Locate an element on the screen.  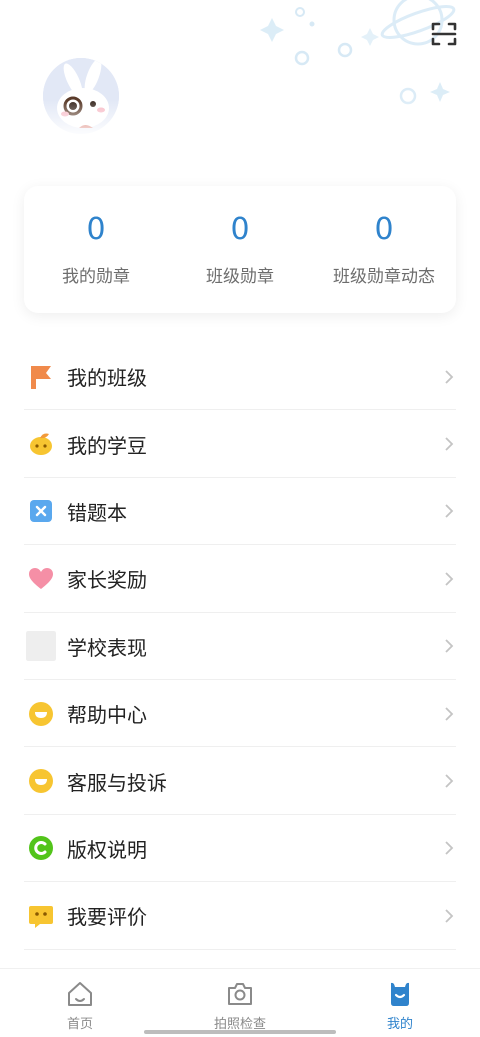
help-icon is located at coordinates (41, 713).